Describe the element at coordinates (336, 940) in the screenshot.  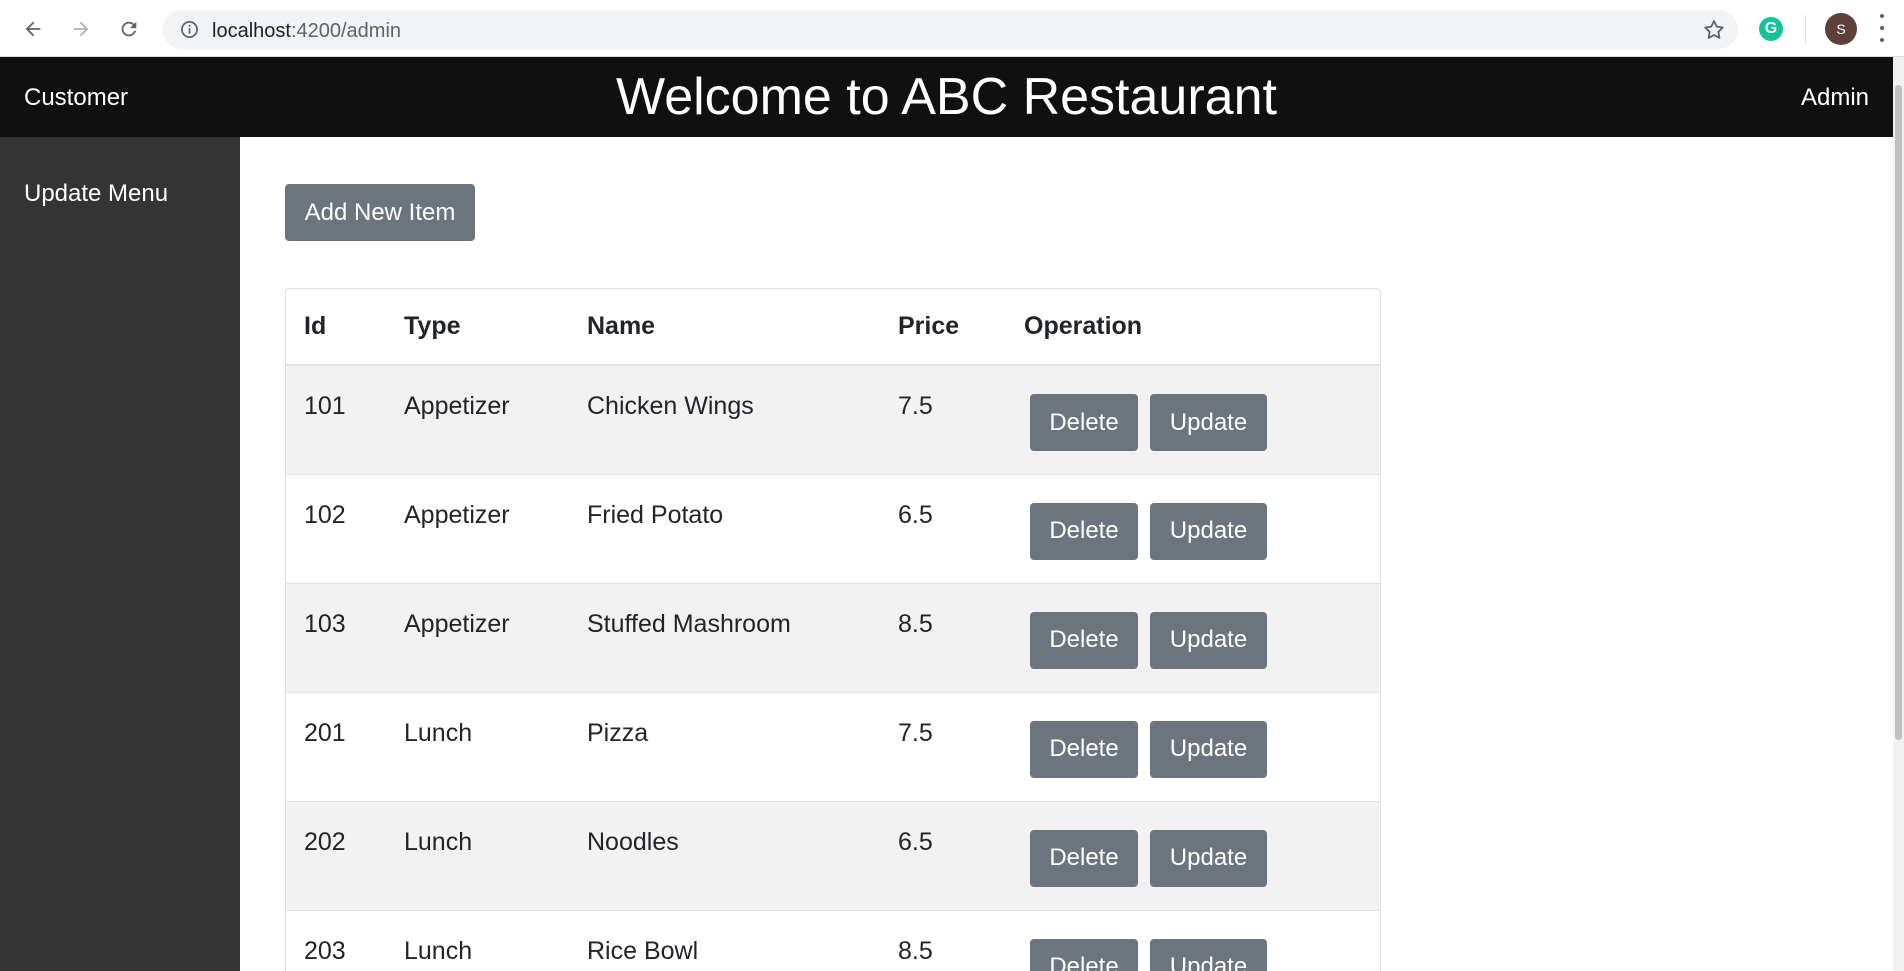
I see `cell-id: 203` at that location.